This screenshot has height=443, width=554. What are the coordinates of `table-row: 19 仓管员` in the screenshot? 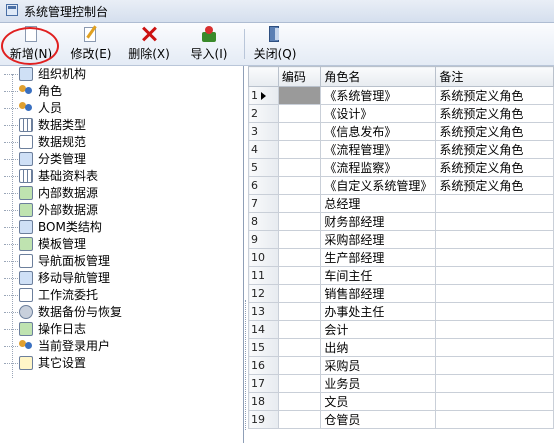 It's located at (401, 419).